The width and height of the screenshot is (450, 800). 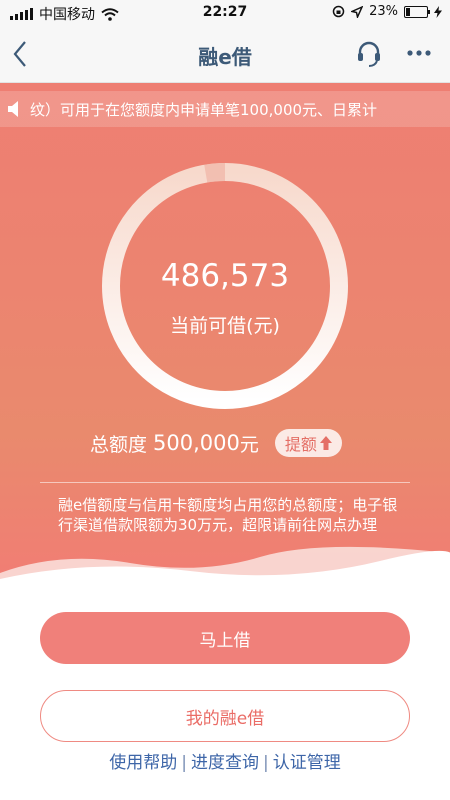 I want to click on charging-icon, so click(x=438, y=11).